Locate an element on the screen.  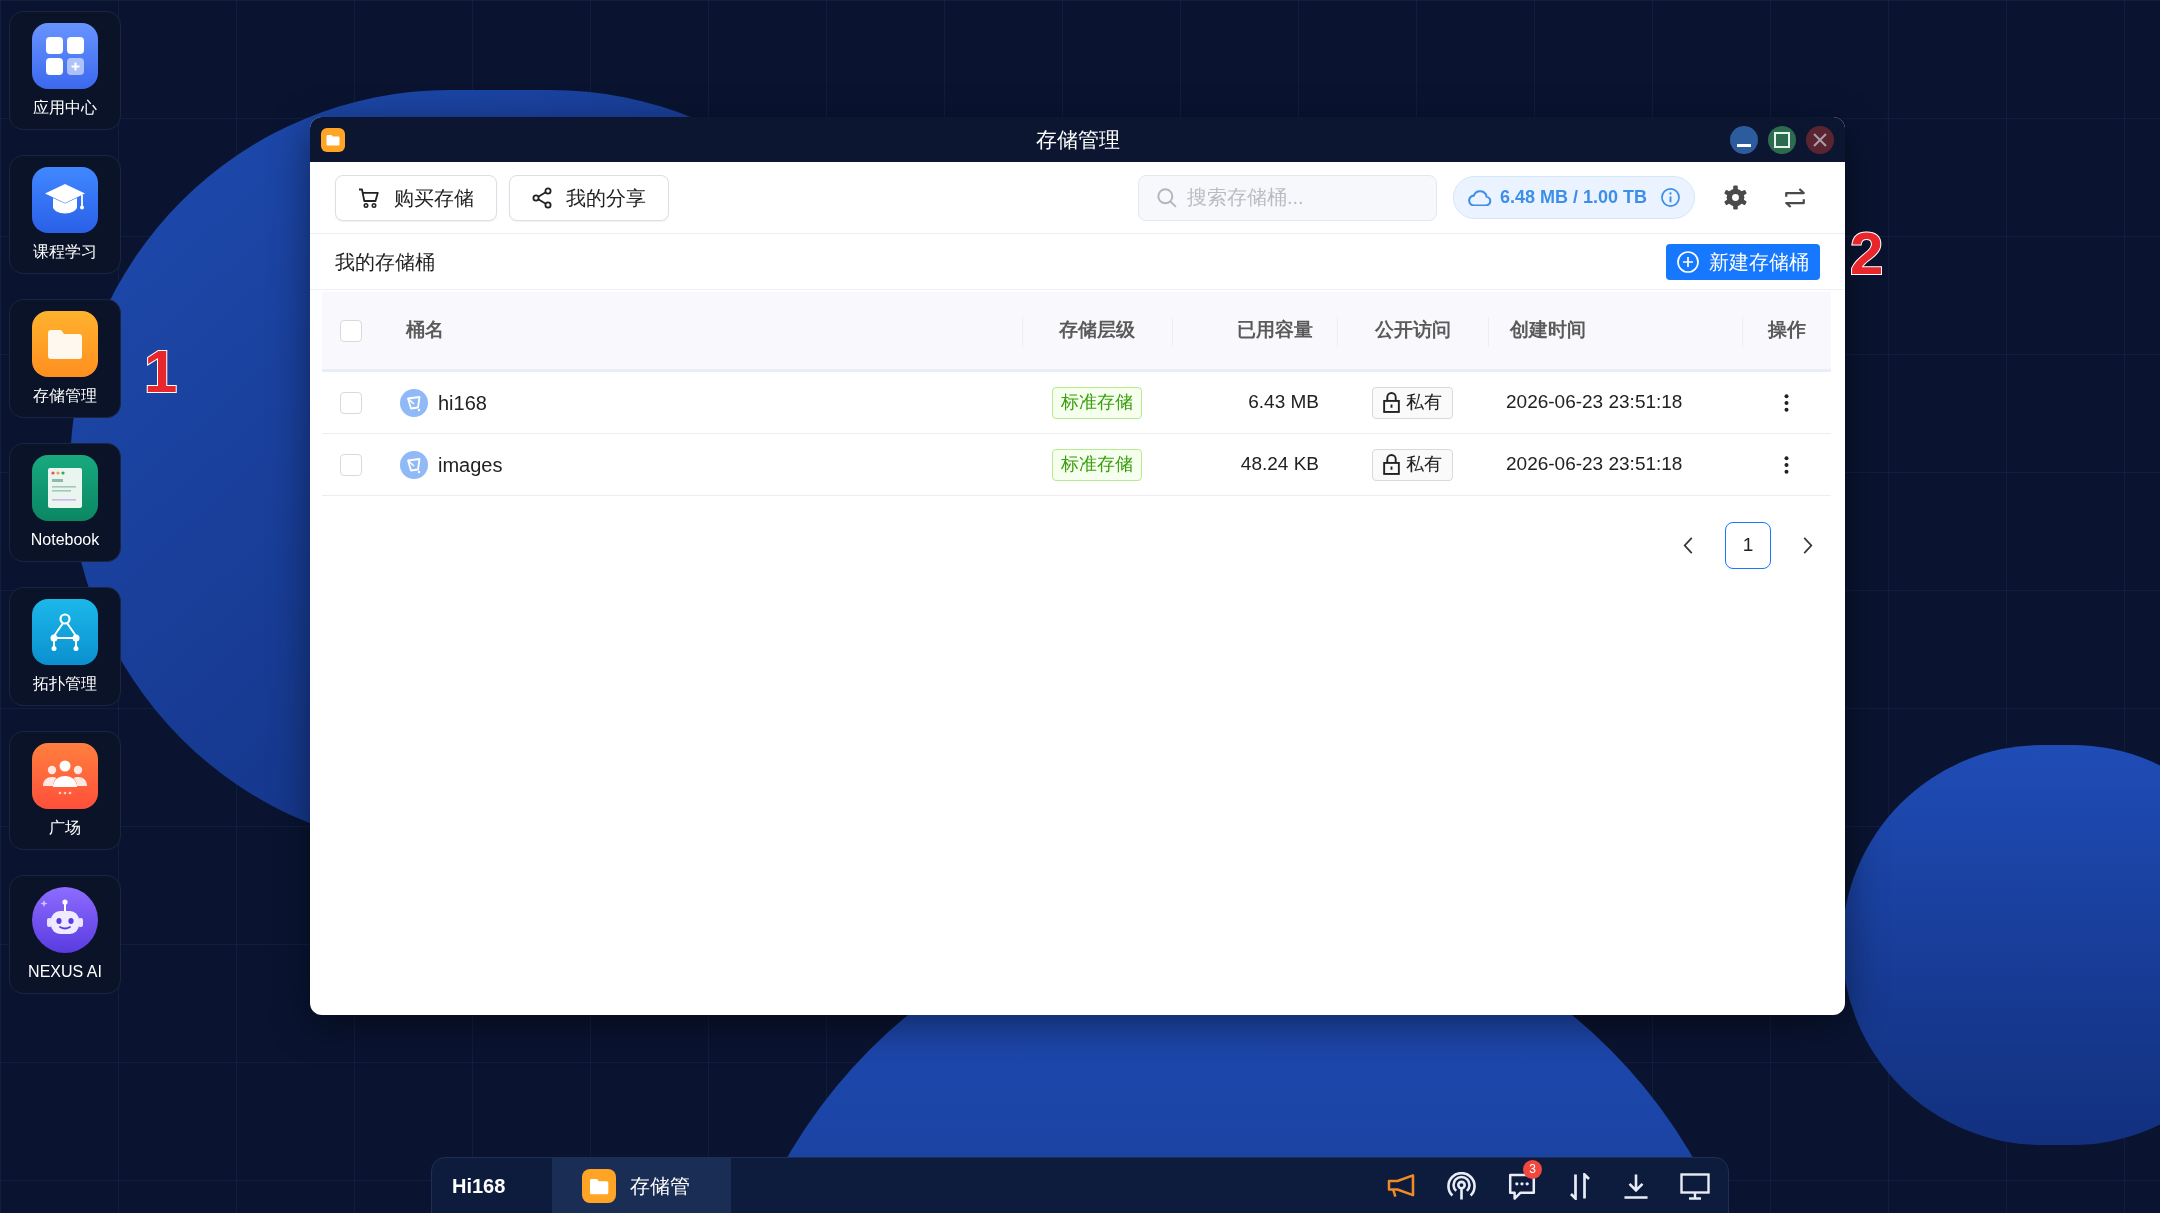
sort-arrows-icon is located at coordinates (1580, 1186).